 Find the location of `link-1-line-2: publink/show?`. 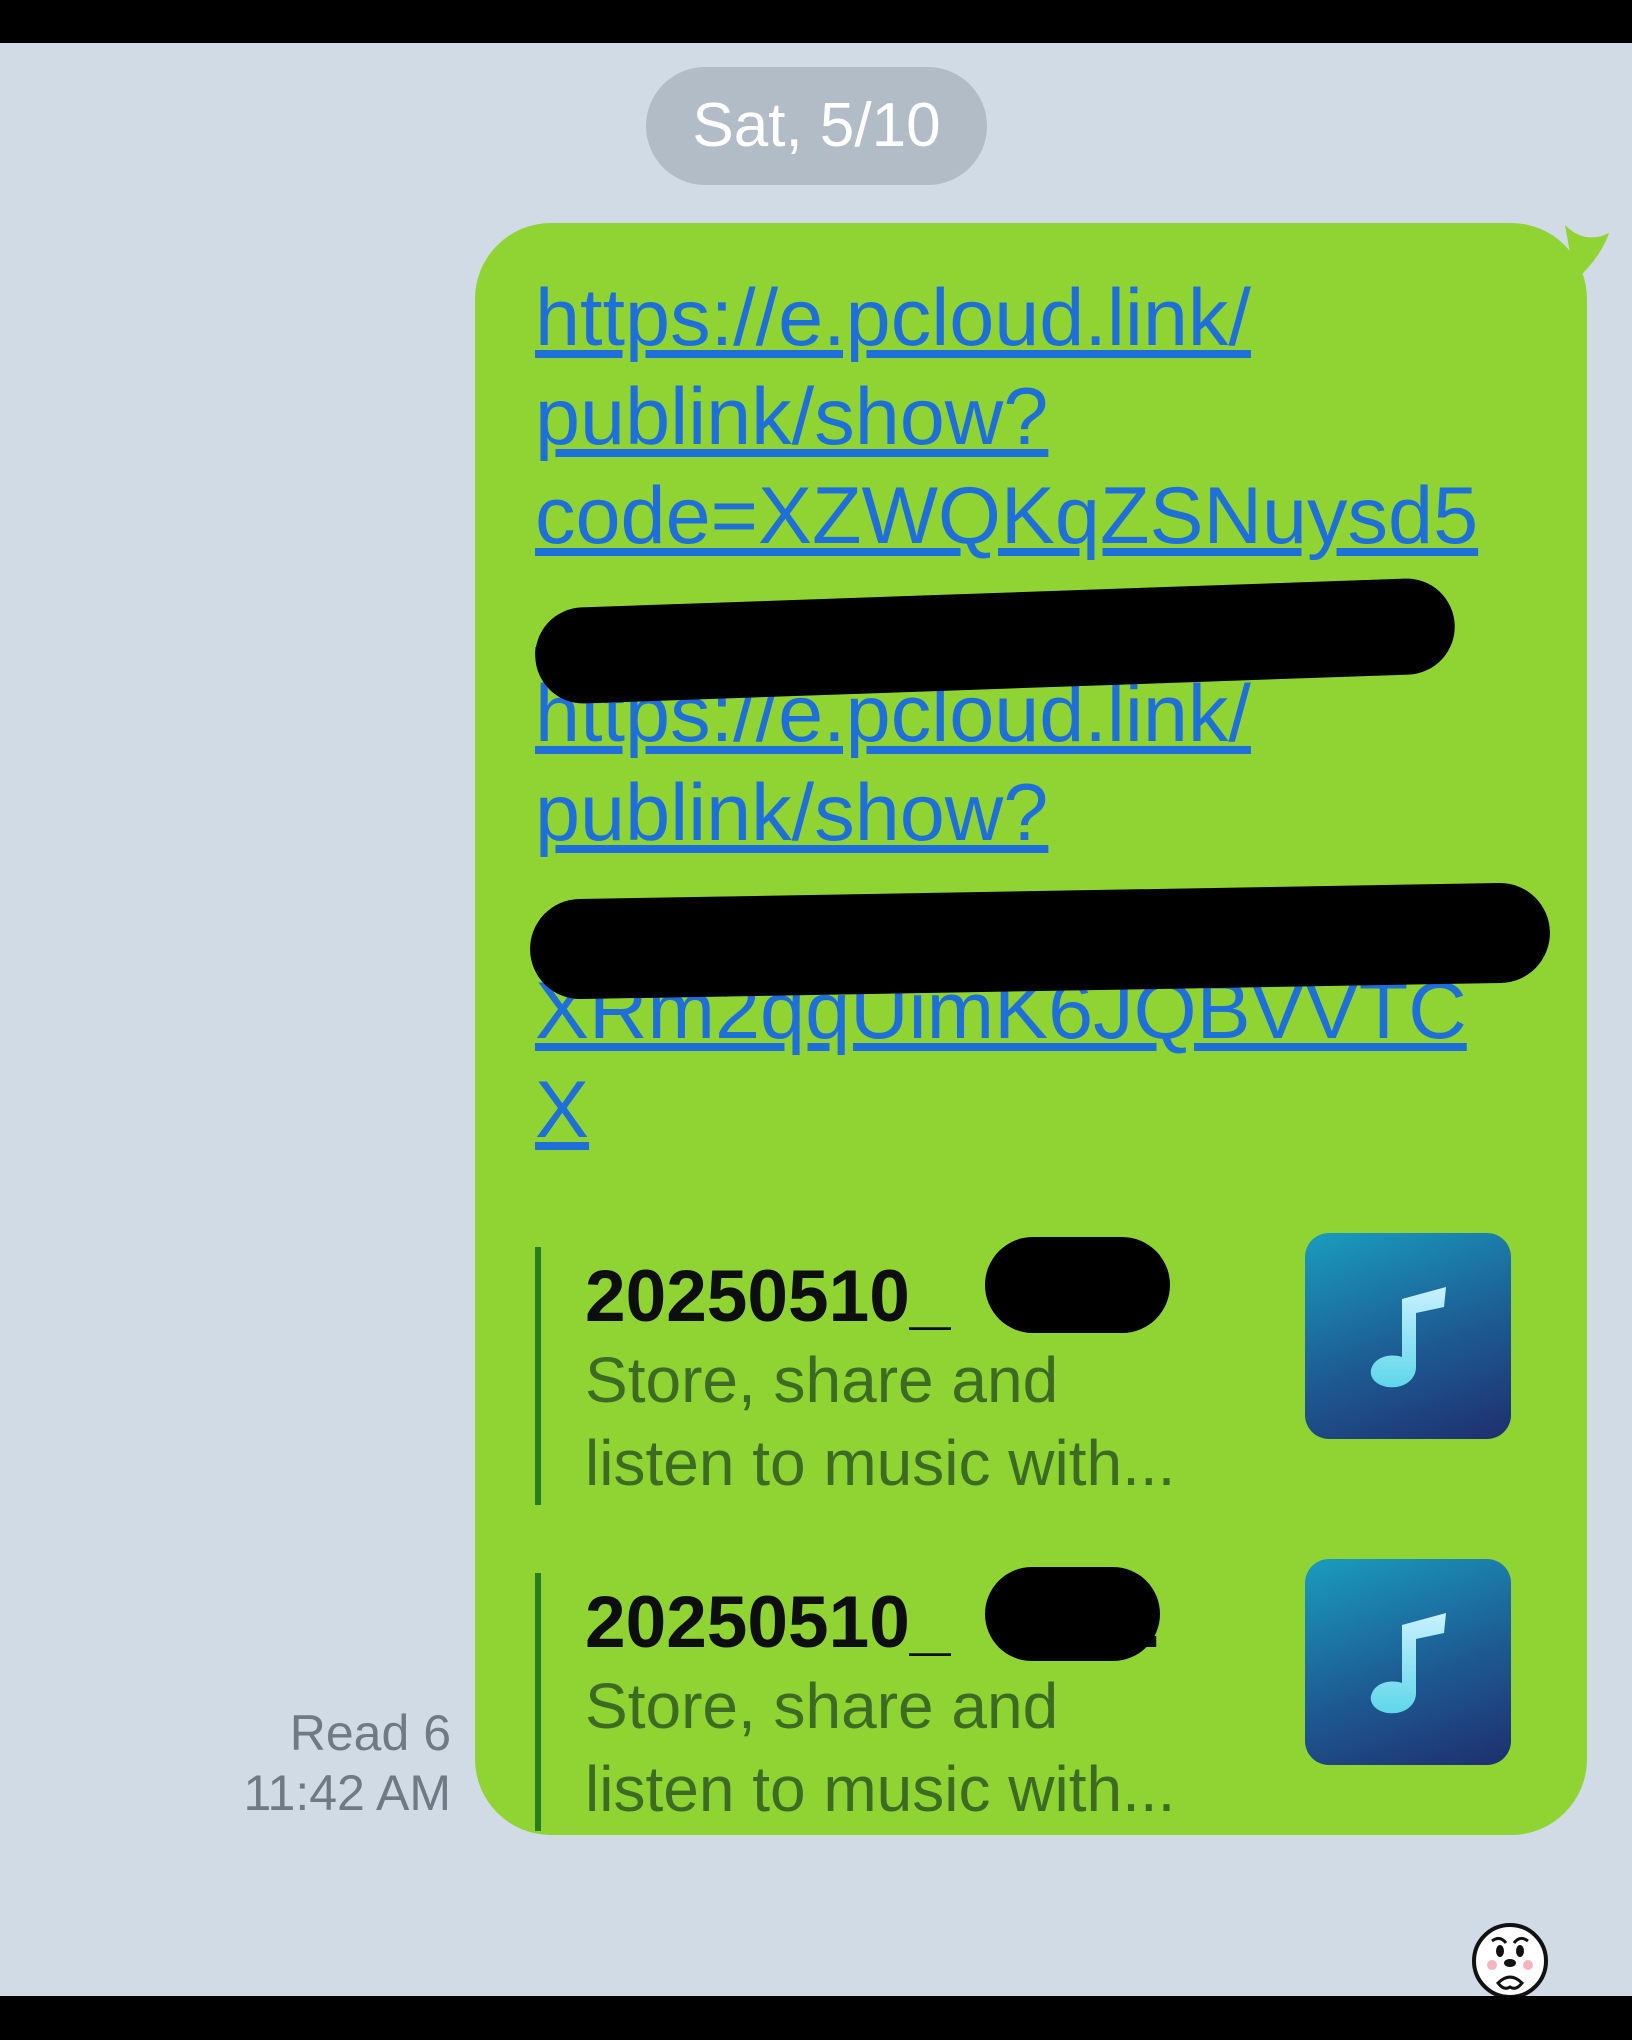

link-1-line-2: publink/show? is located at coordinates (1035, 417).